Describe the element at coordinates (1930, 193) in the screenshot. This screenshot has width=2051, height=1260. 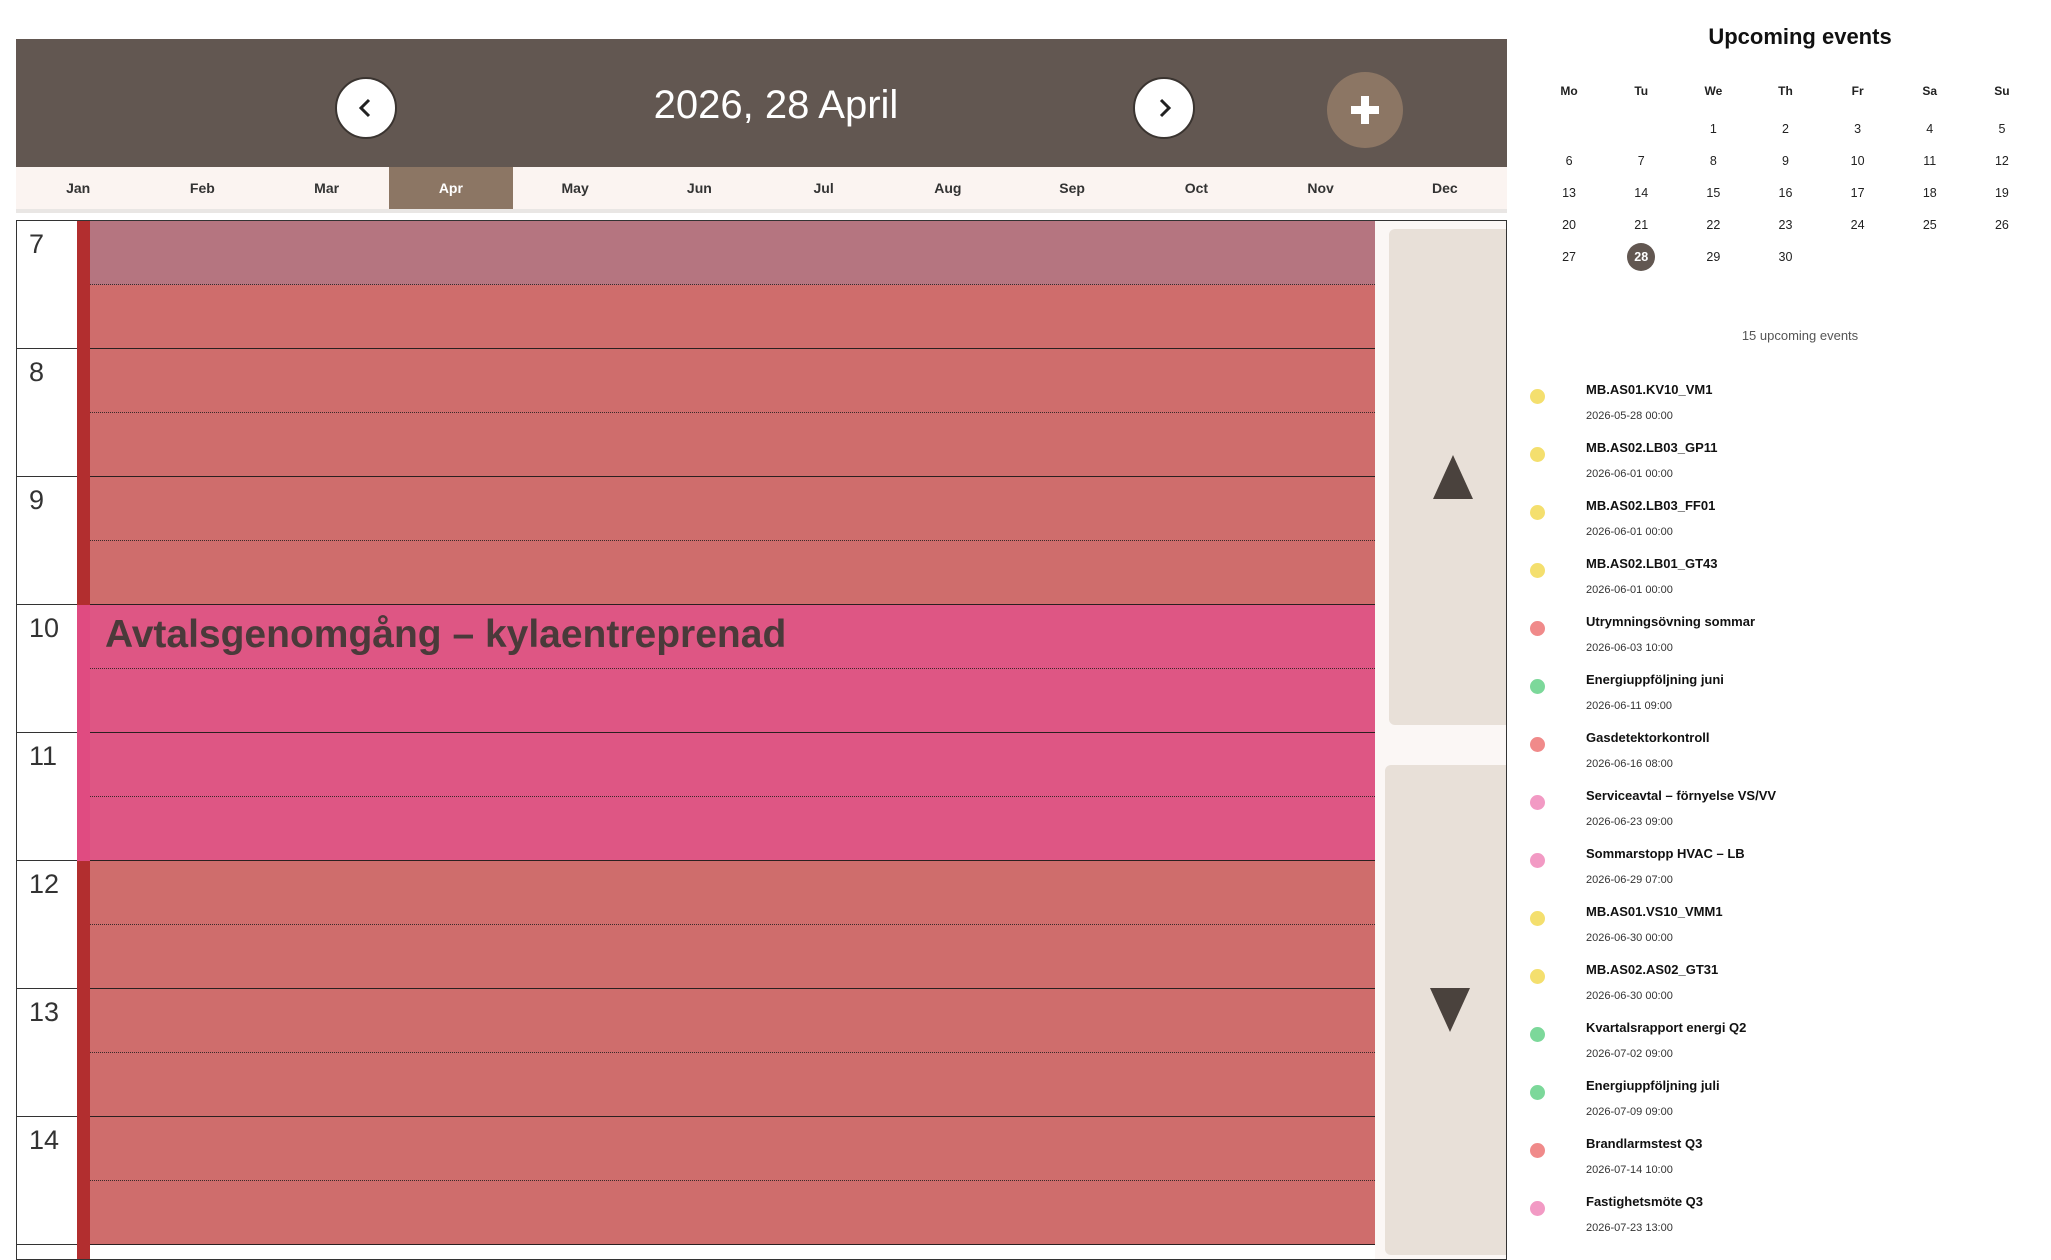
I see `calendar-day: 18` at that location.